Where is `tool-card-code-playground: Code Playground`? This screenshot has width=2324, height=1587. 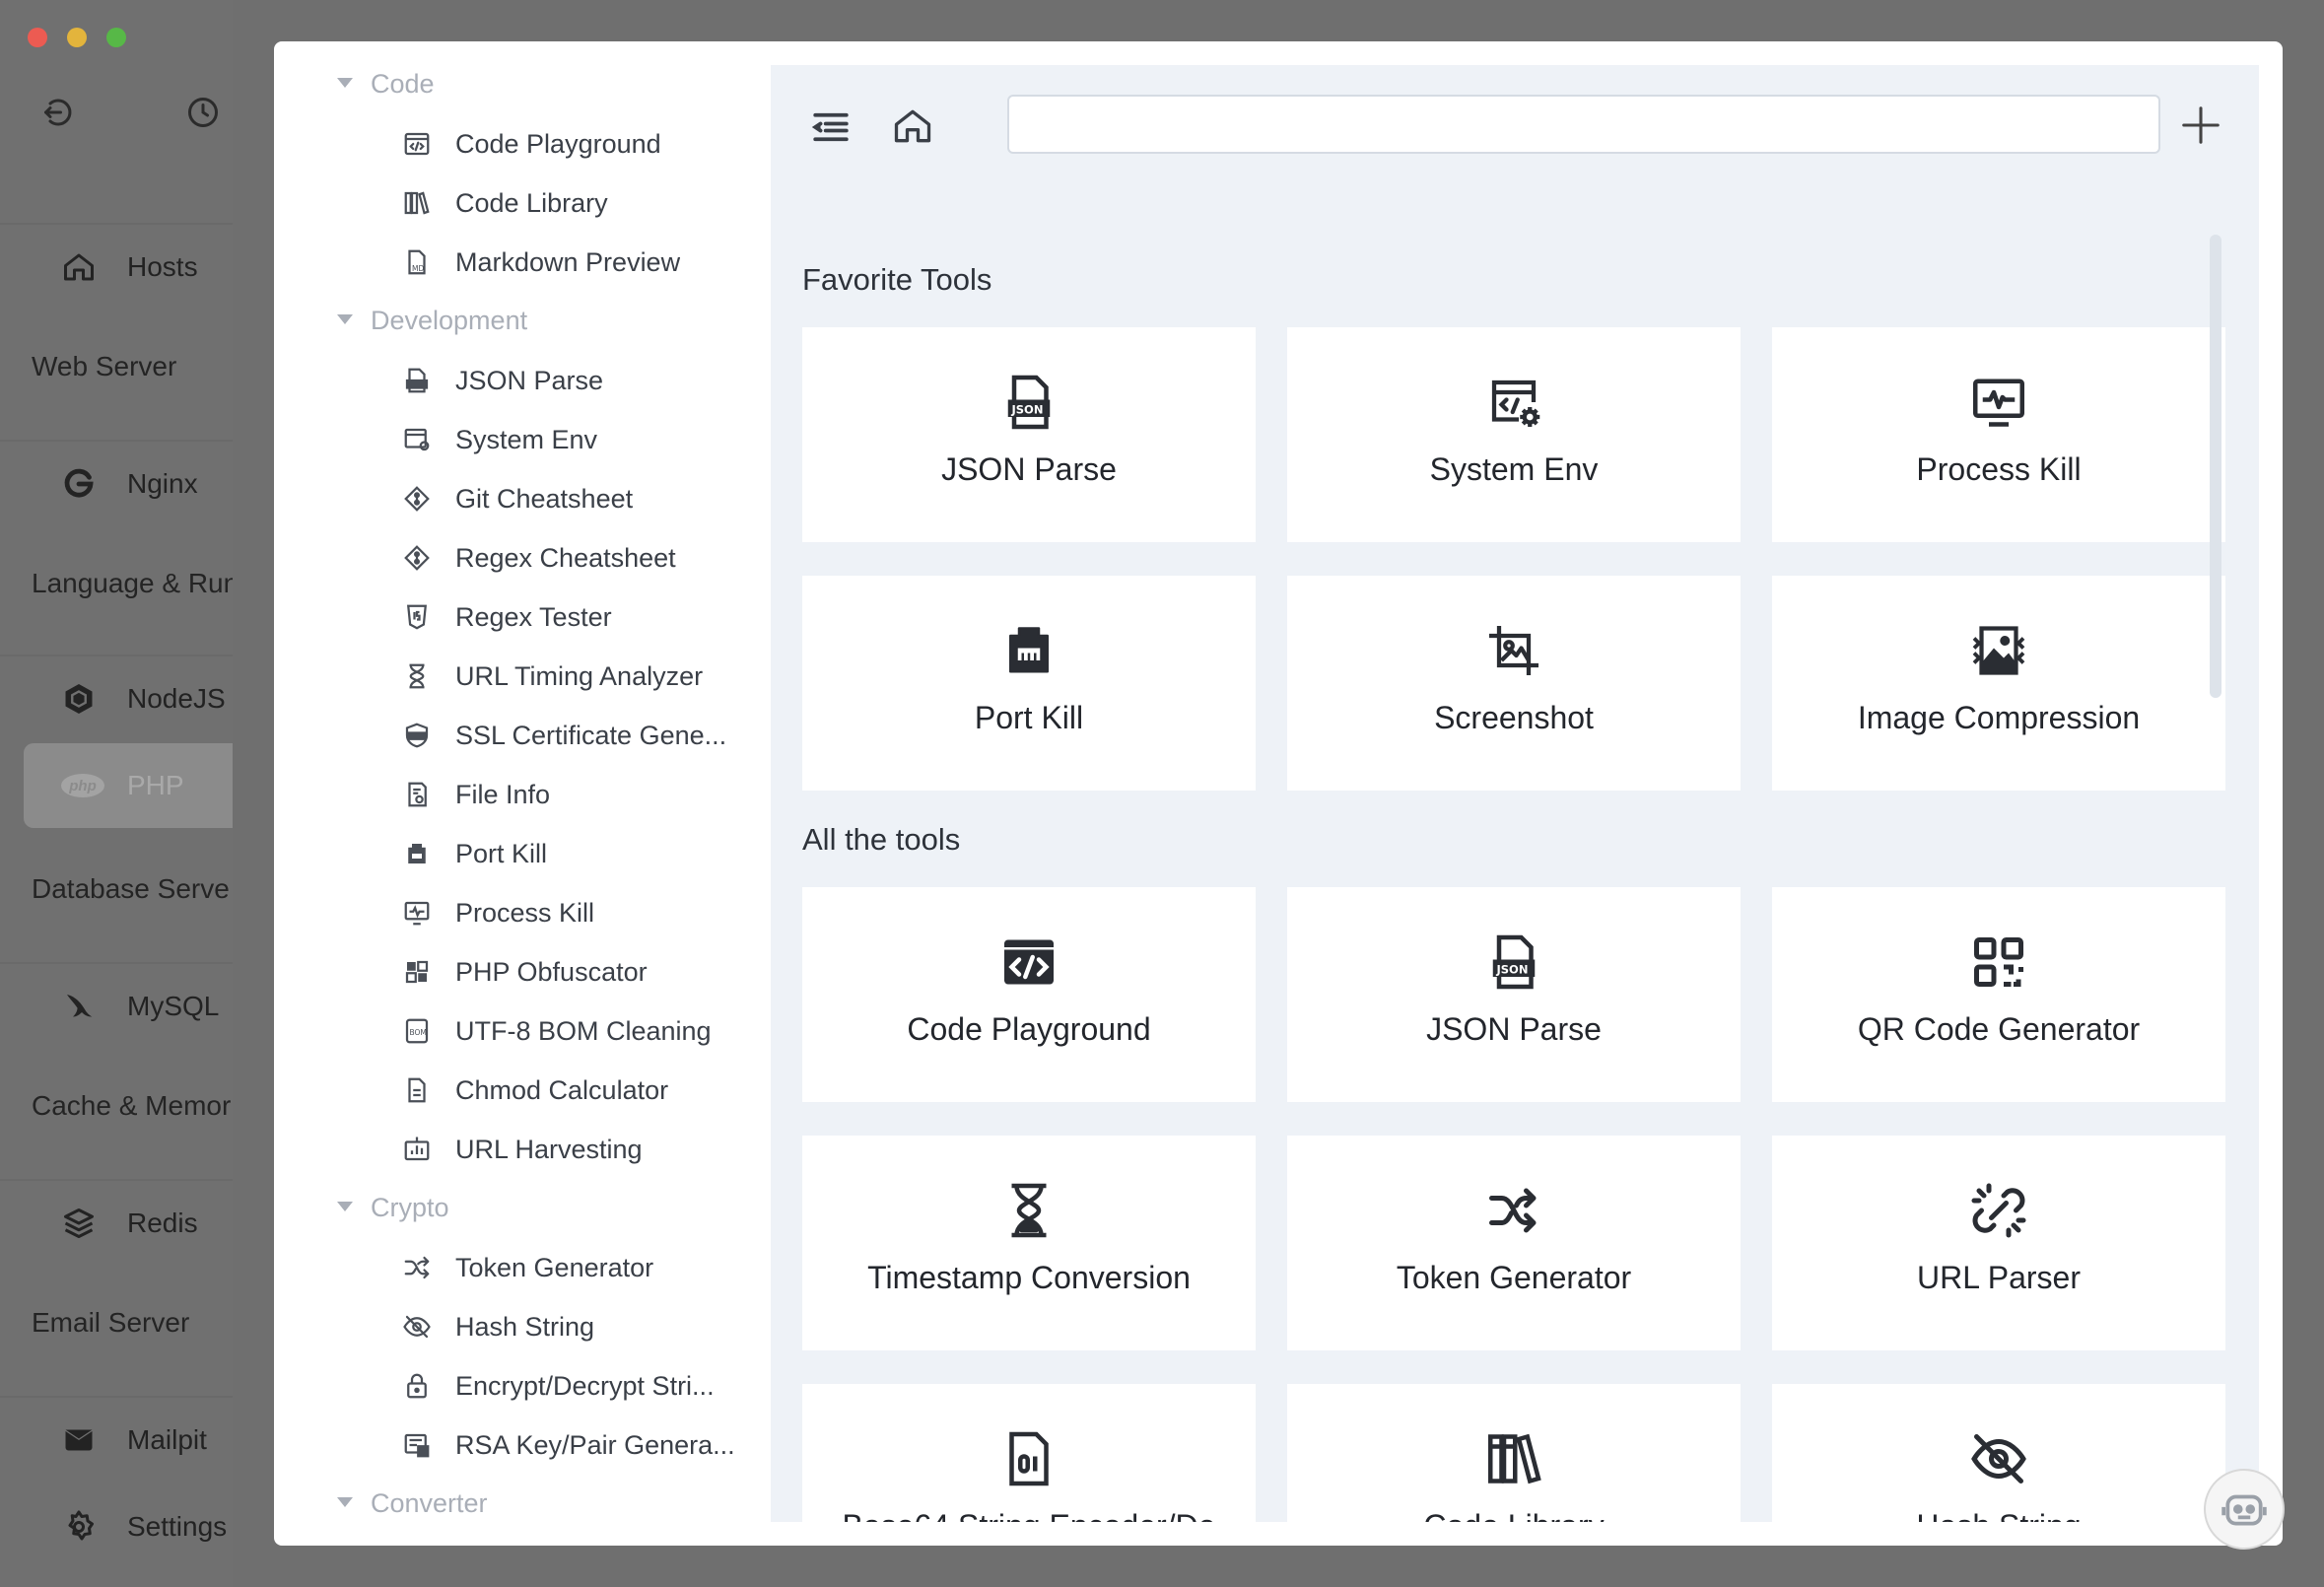
tool-card-code-playground: Code Playground is located at coordinates (1029, 995).